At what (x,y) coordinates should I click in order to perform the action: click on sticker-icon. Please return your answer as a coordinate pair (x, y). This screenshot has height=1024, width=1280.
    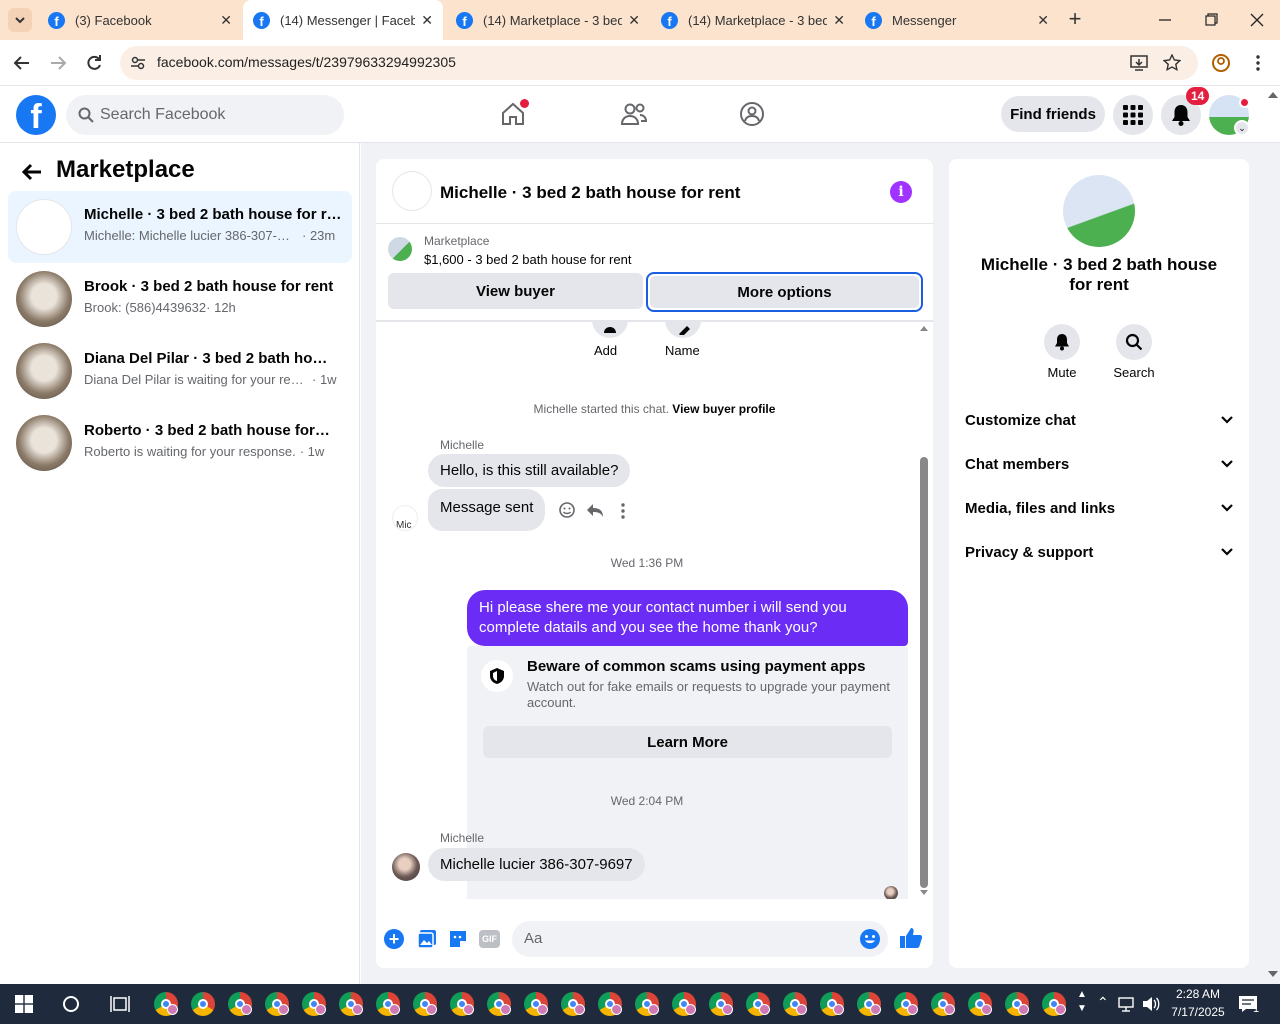
    Looking at the image, I should click on (458, 939).